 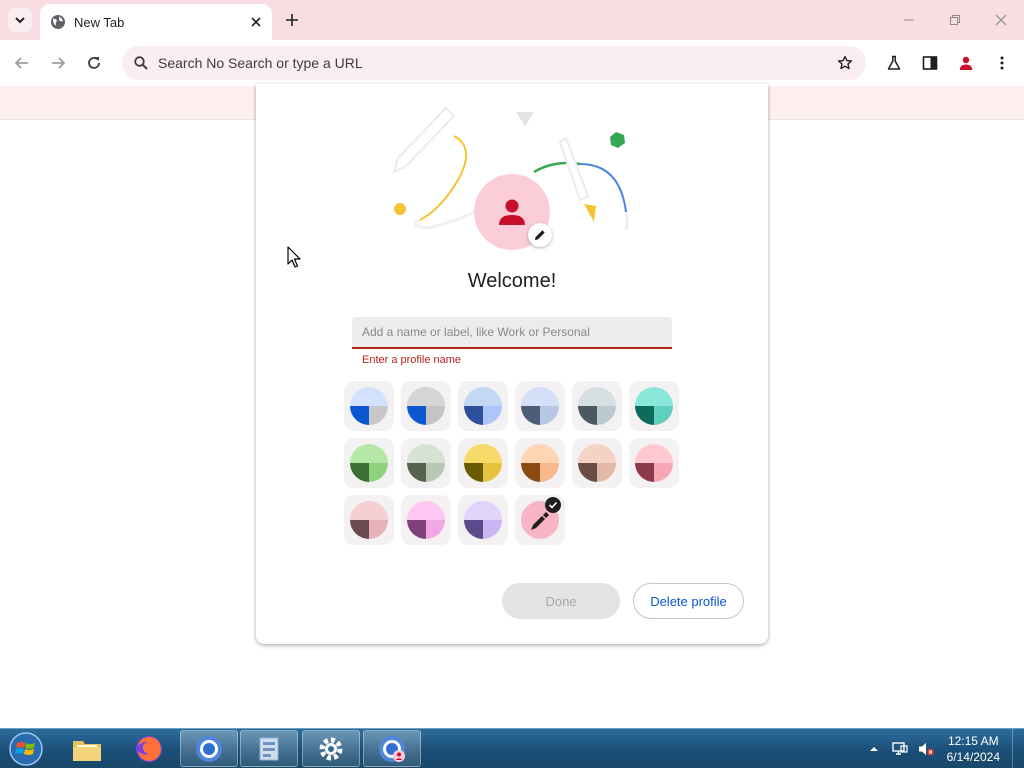 What do you see at coordinates (1018, 748) in the screenshot?
I see `show-desktop-button` at bounding box center [1018, 748].